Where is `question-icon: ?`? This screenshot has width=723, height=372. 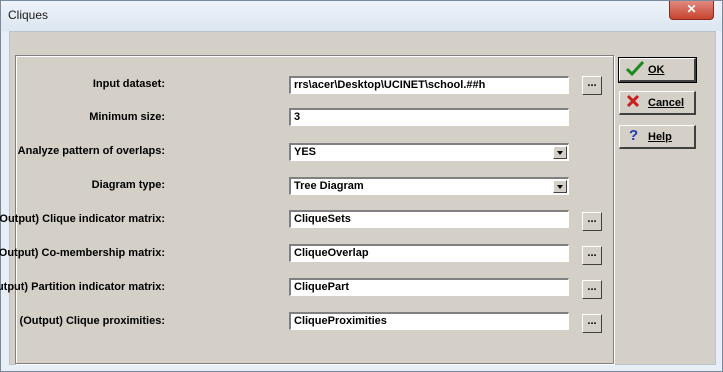
question-icon: ? is located at coordinates (634, 135).